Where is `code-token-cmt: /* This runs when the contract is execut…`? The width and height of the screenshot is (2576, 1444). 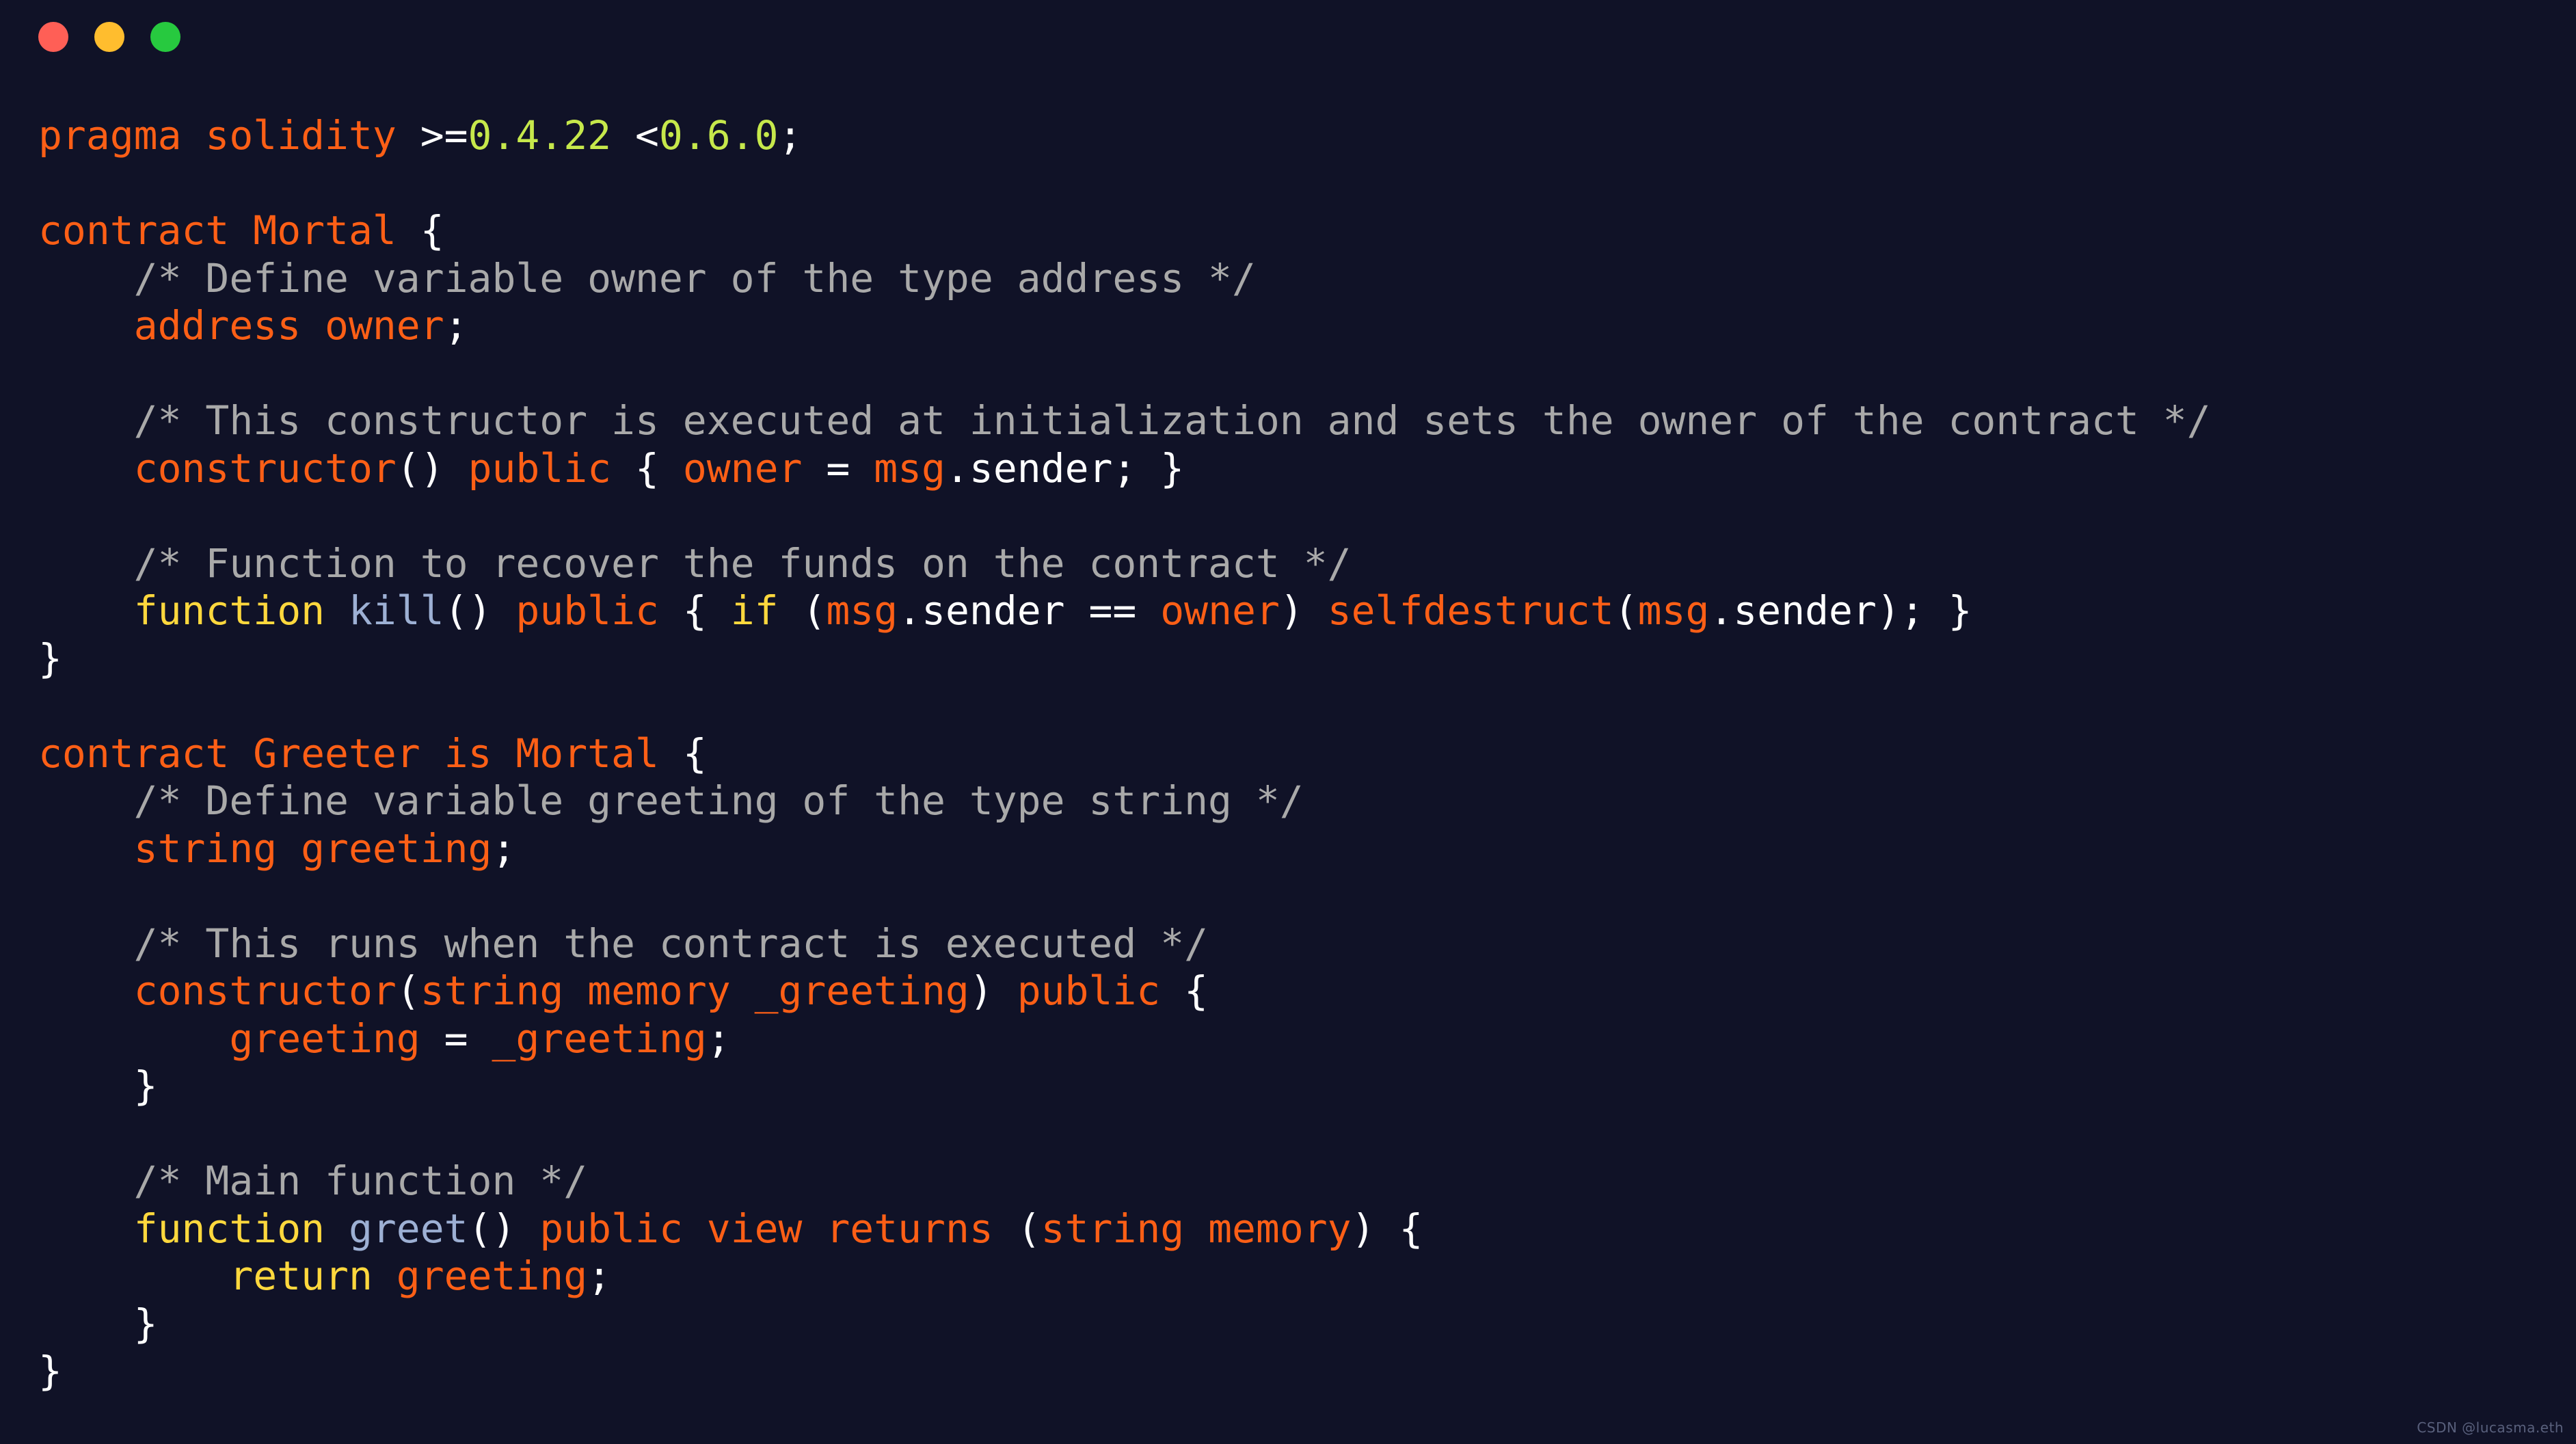
code-token-cmt: /* This runs when the contract is execut… is located at coordinates (623, 943).